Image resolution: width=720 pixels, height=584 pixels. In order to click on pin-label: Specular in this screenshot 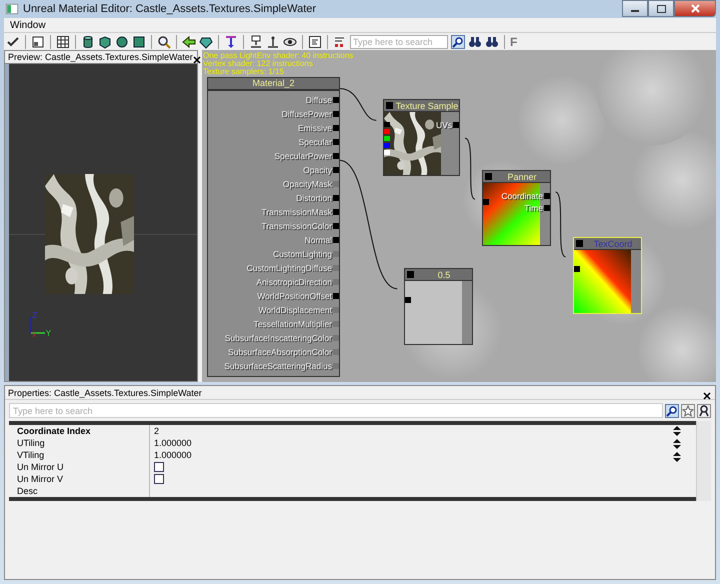, I will do `click(315, 141)`.